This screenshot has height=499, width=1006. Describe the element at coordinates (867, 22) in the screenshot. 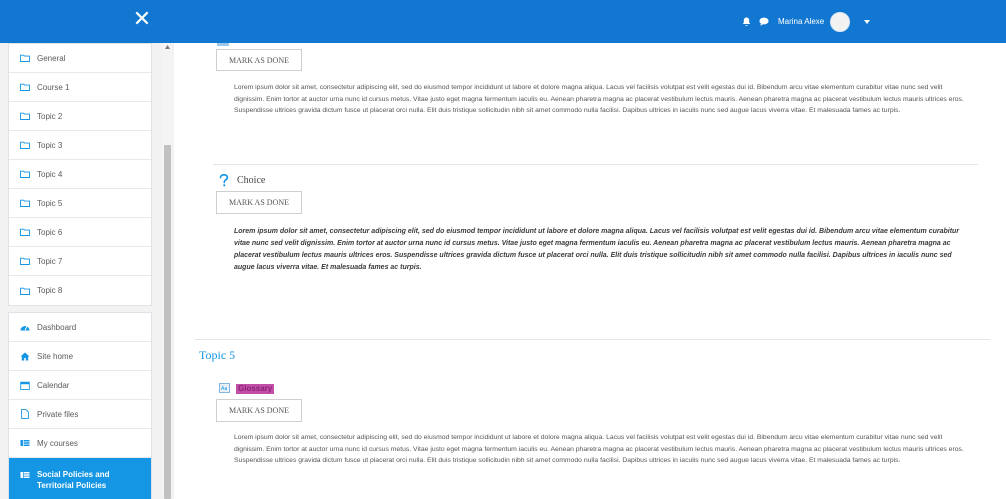

I see `chevron-down-icon` at that location.